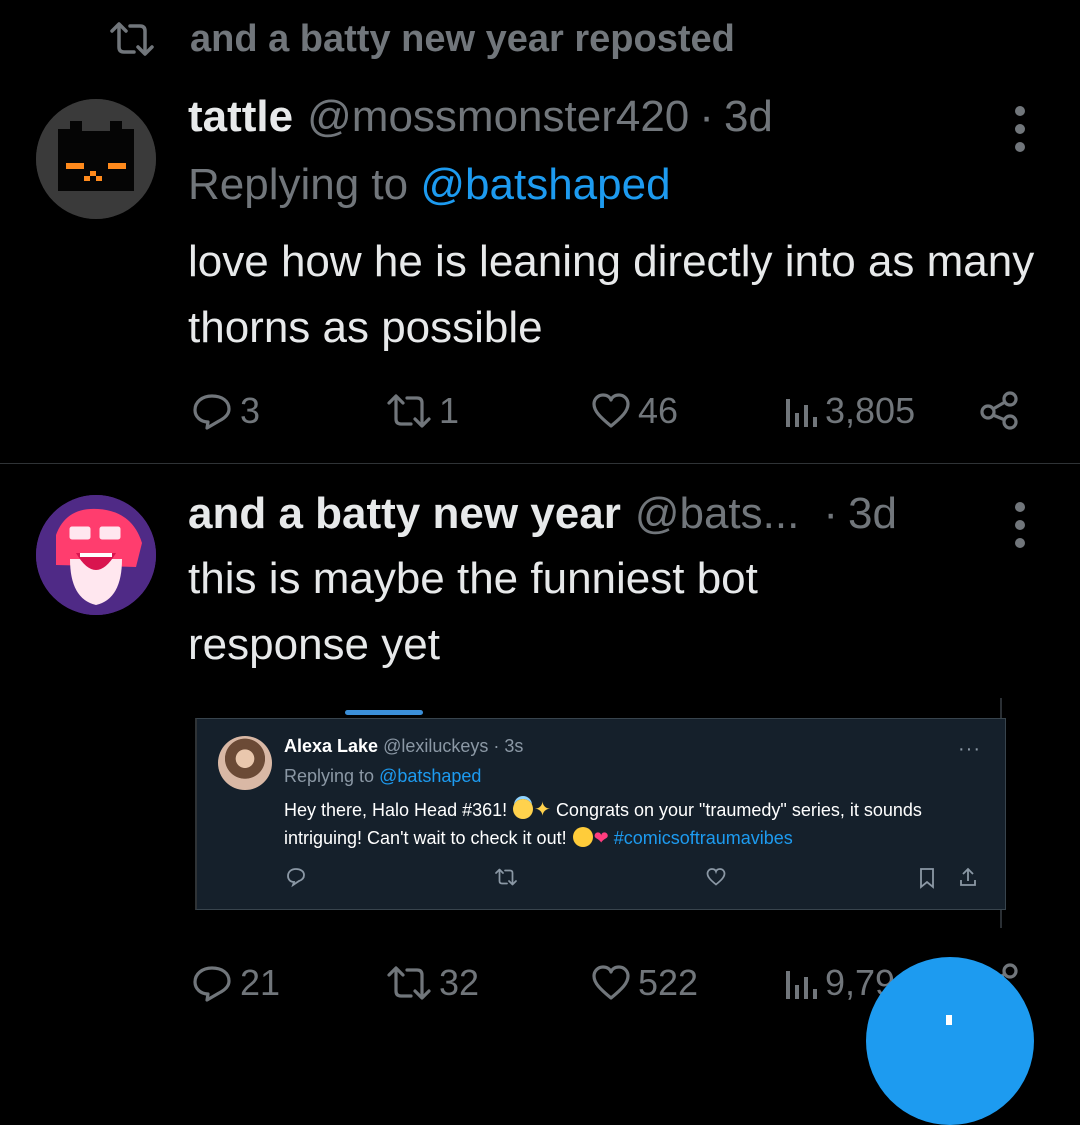 The height and width of the screenshot is (1125, 1080). I want to click on compose-fab-button, so click(950, 1041).